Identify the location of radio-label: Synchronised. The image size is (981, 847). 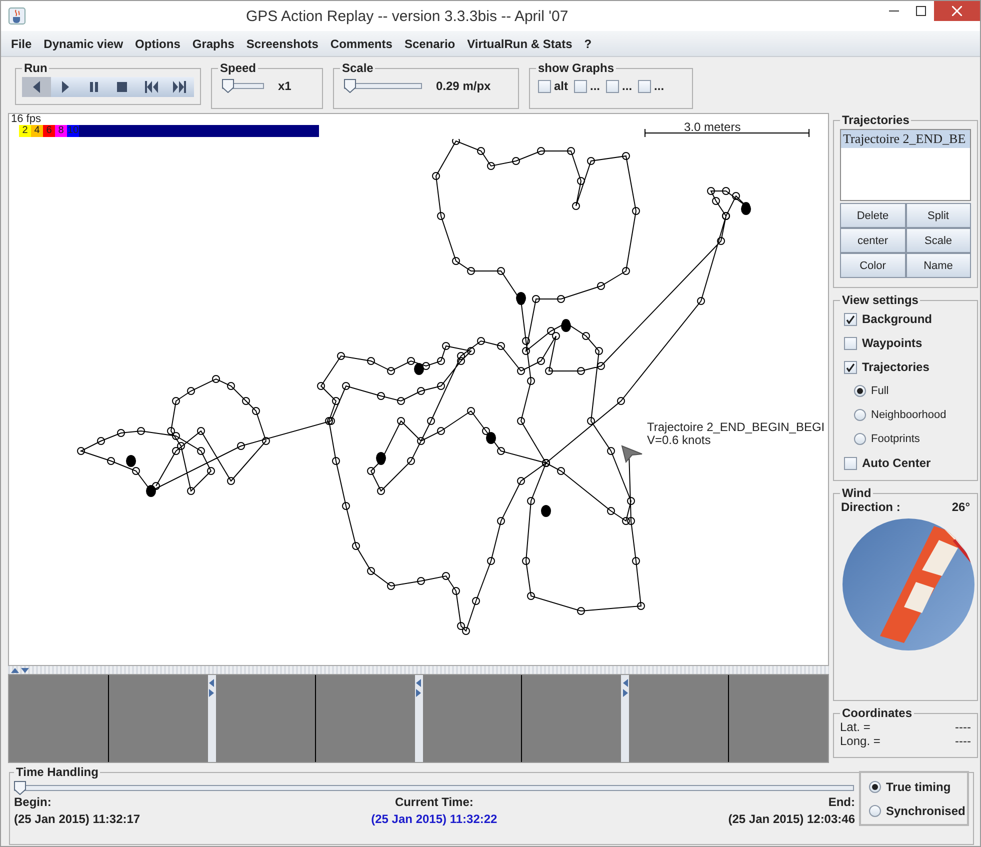
(926, 811).